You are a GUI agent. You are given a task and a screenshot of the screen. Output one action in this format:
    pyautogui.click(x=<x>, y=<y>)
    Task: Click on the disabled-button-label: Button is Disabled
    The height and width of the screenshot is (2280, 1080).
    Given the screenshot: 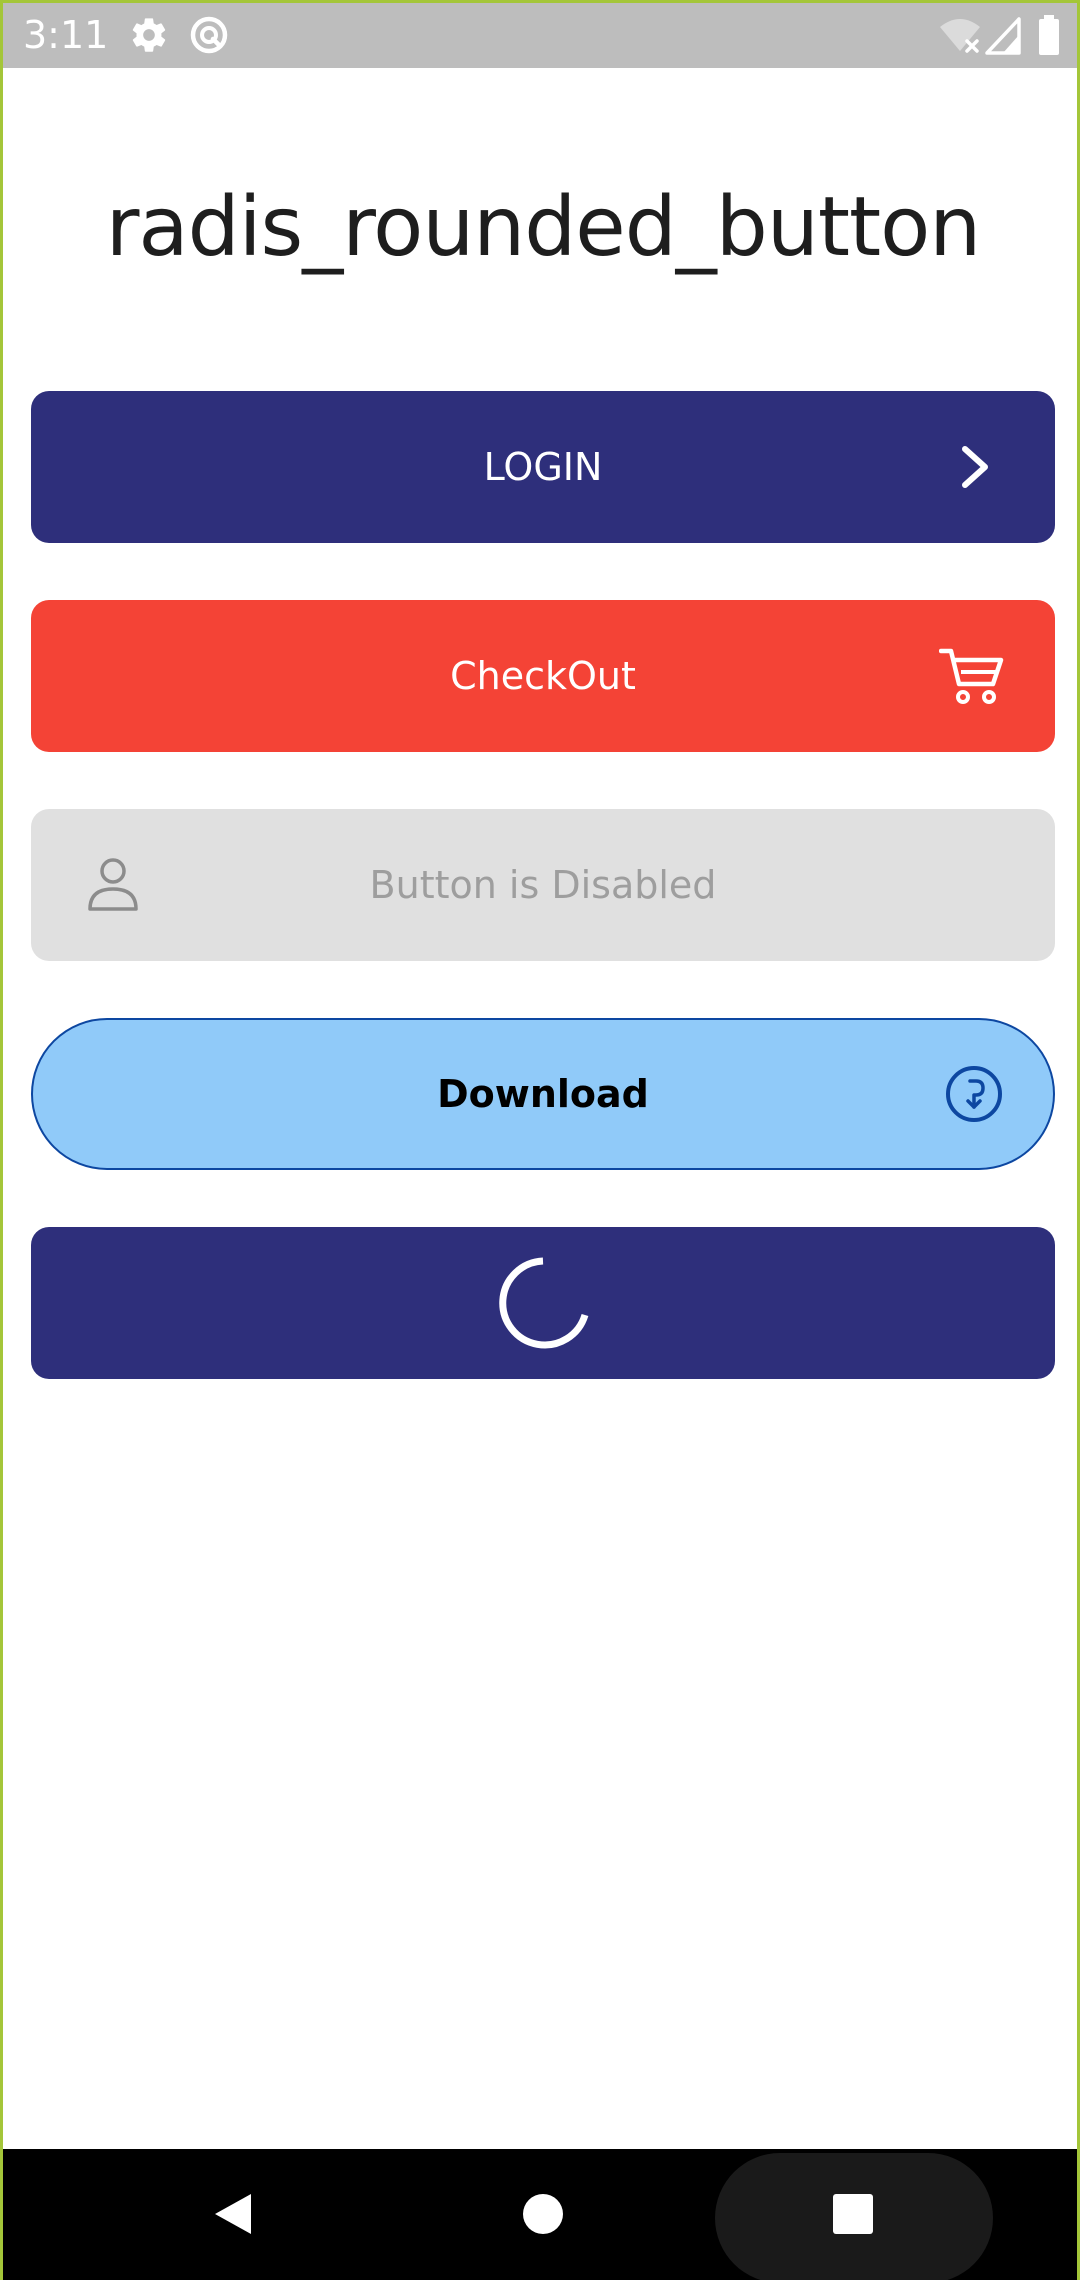 What is the action you would take?
    pyautogui.click(x=543, y=885)
    